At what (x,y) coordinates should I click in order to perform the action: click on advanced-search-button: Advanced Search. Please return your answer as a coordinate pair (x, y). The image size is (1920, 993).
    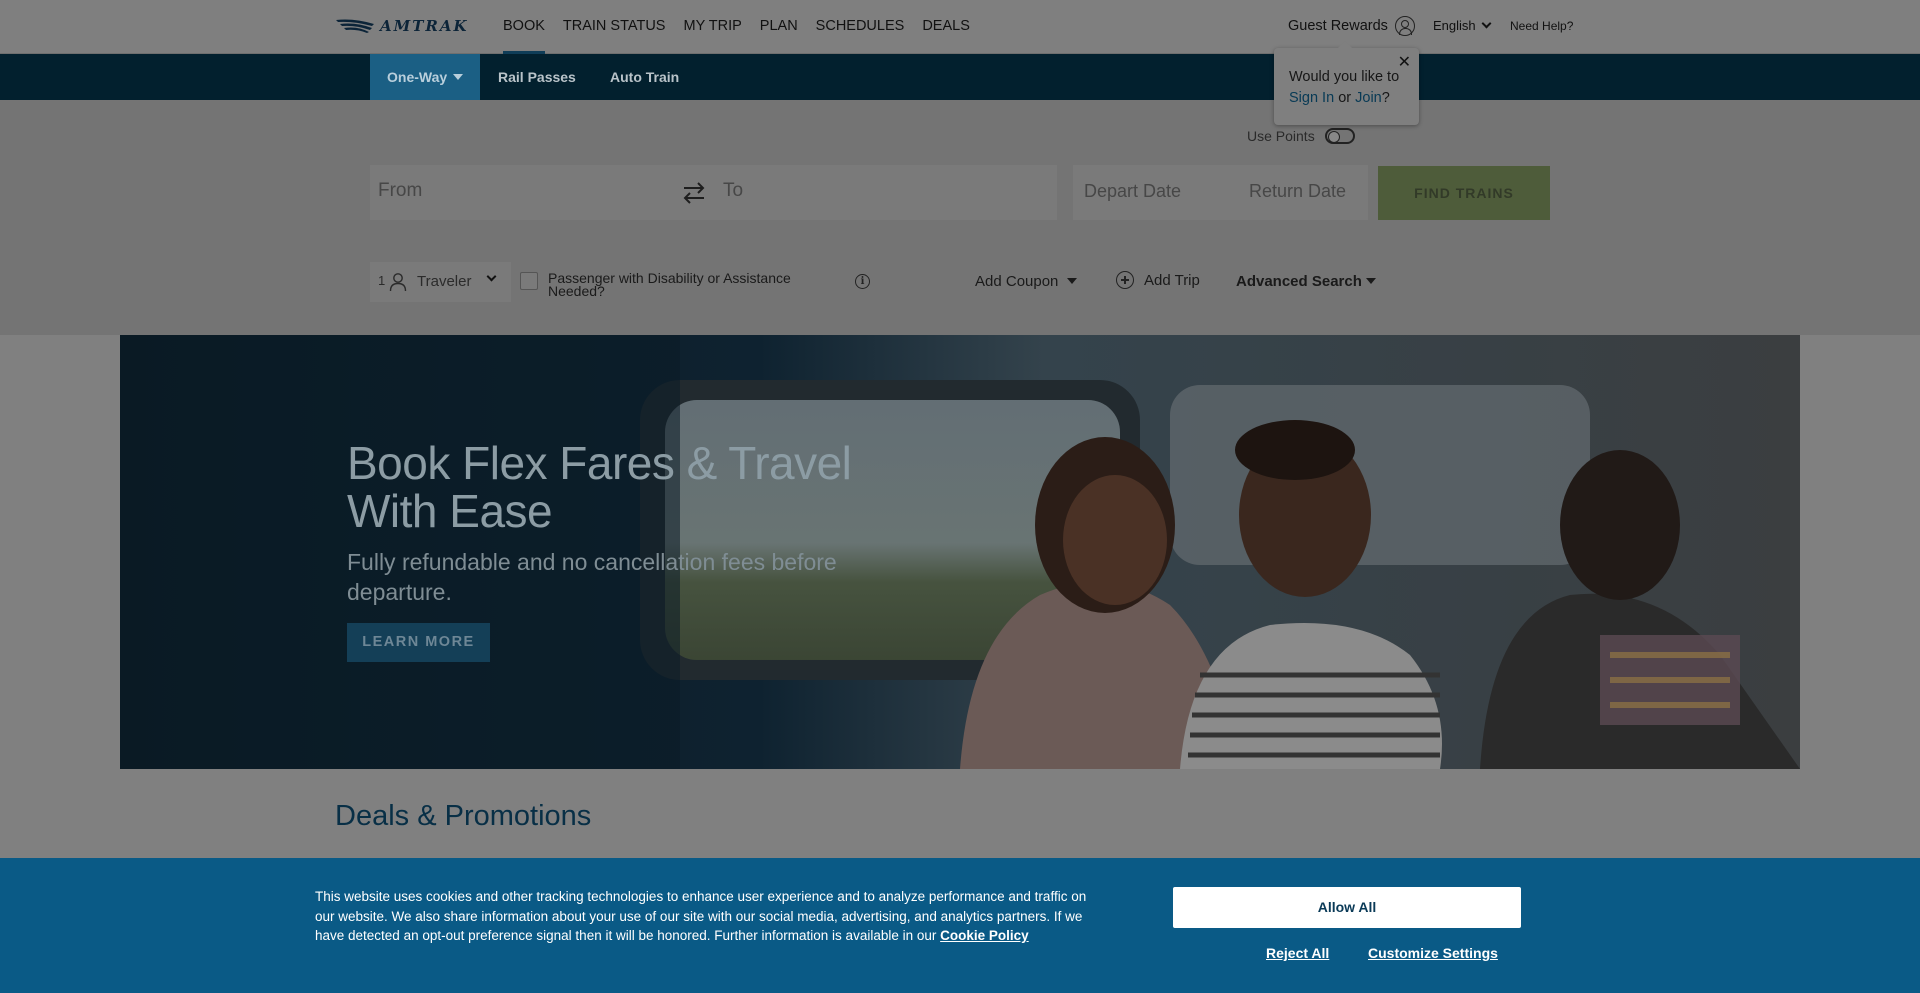
    Looking at the image, I should click on (1306, 281).